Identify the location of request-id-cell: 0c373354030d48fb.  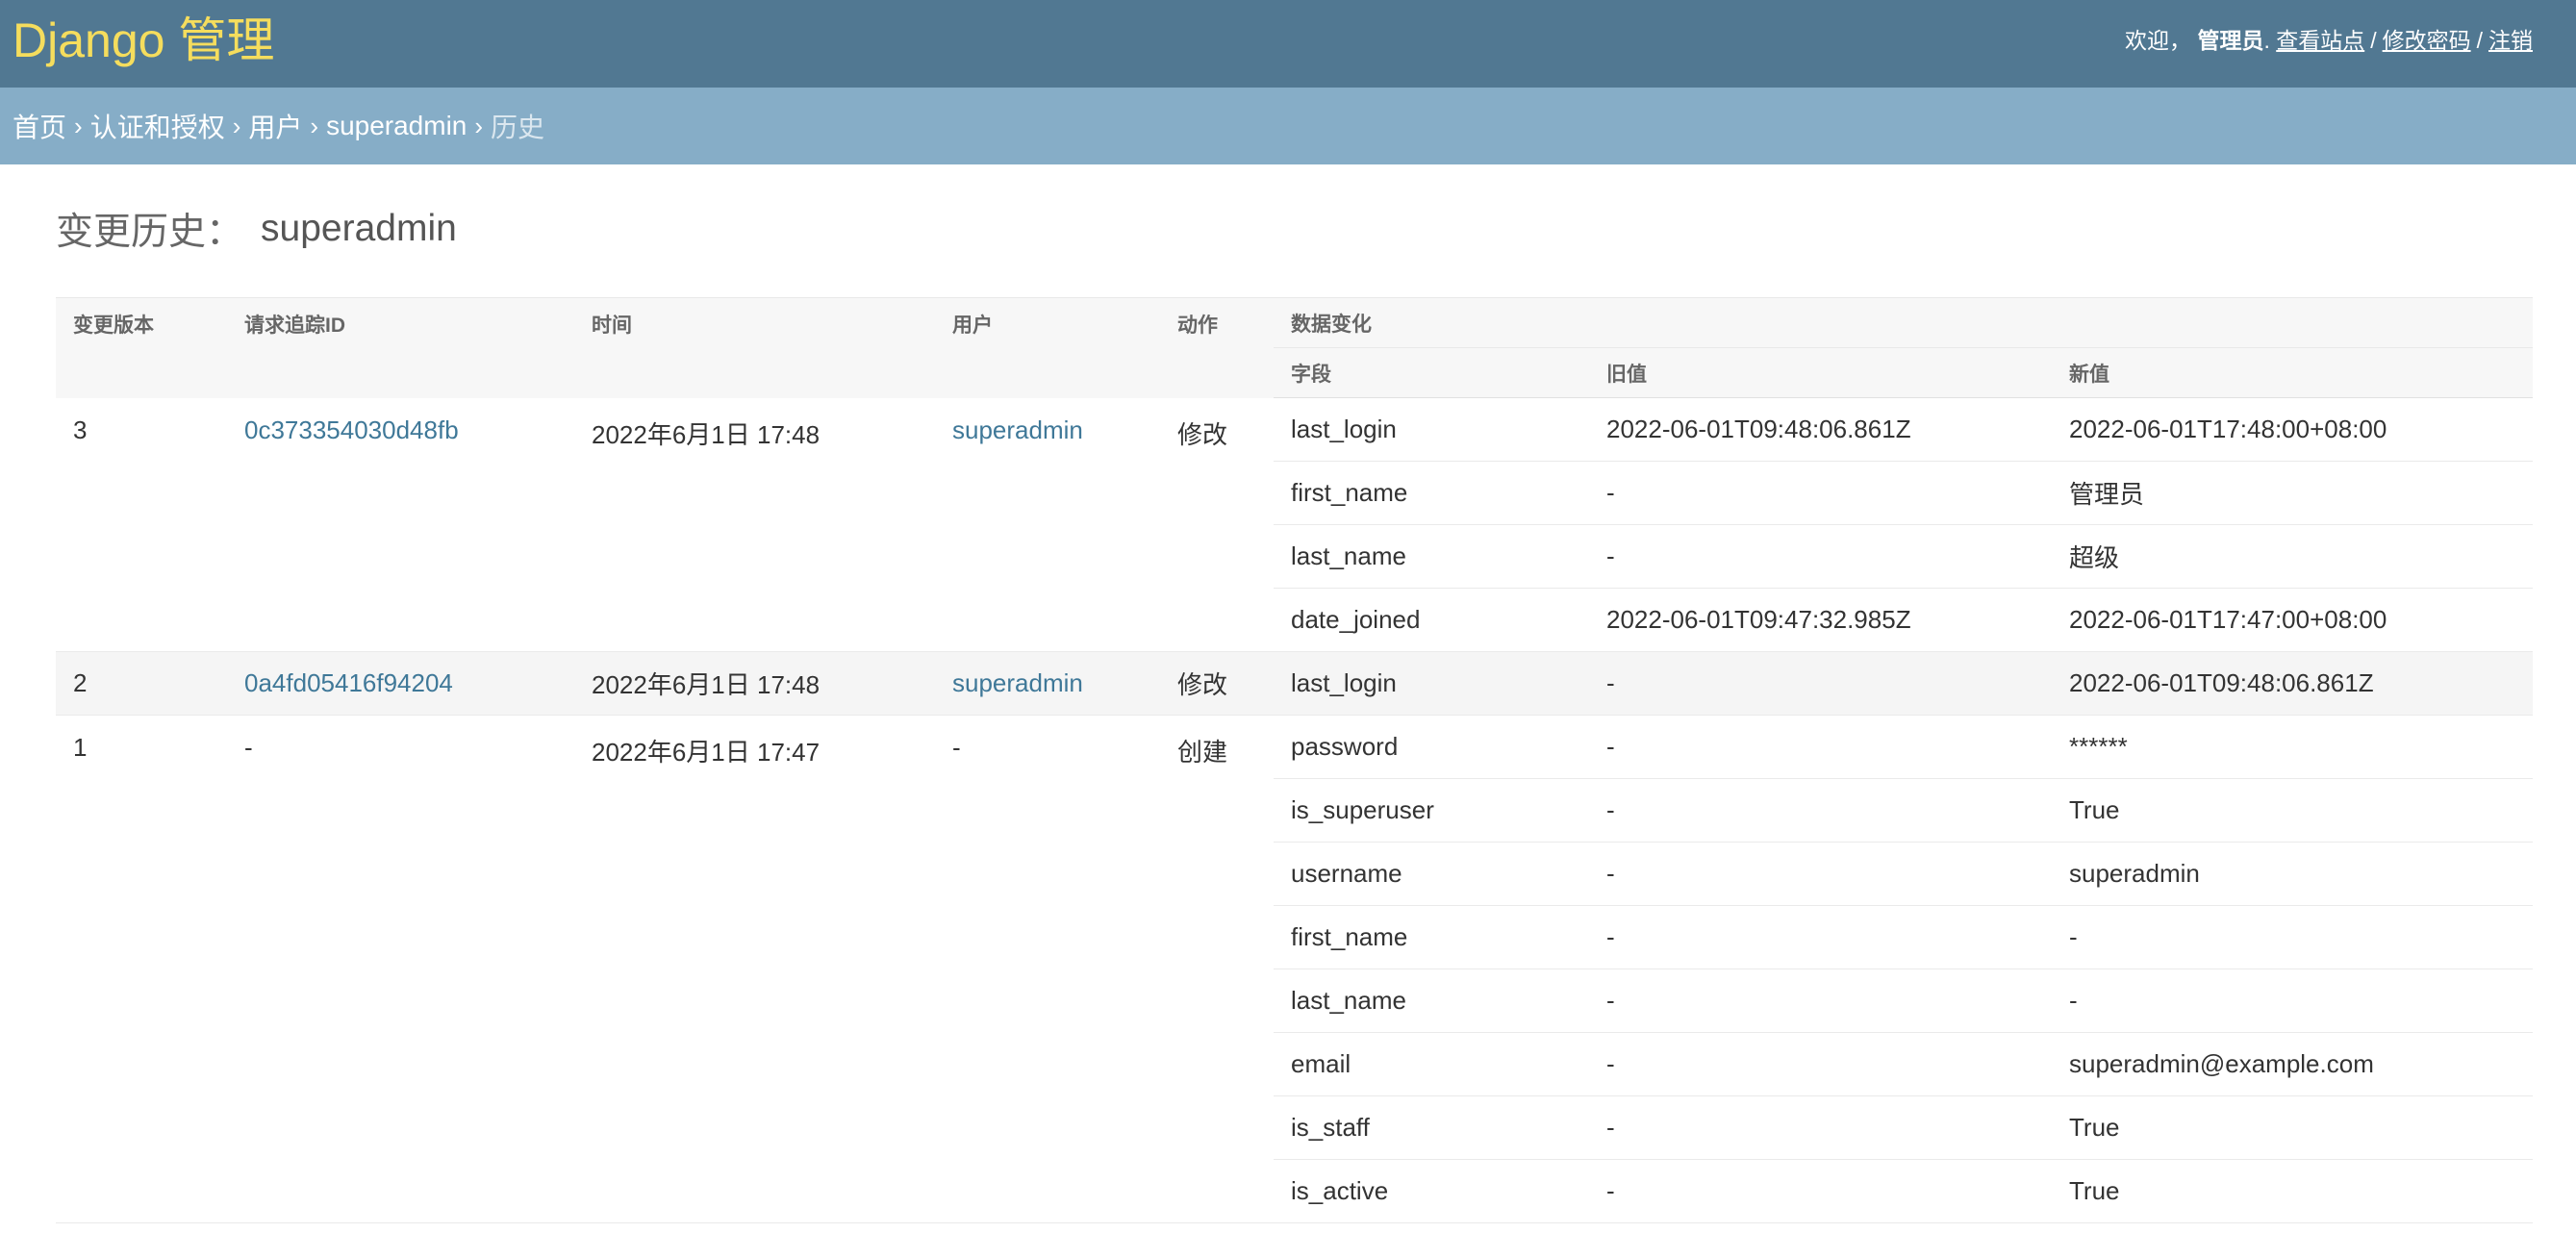
(400, 524).